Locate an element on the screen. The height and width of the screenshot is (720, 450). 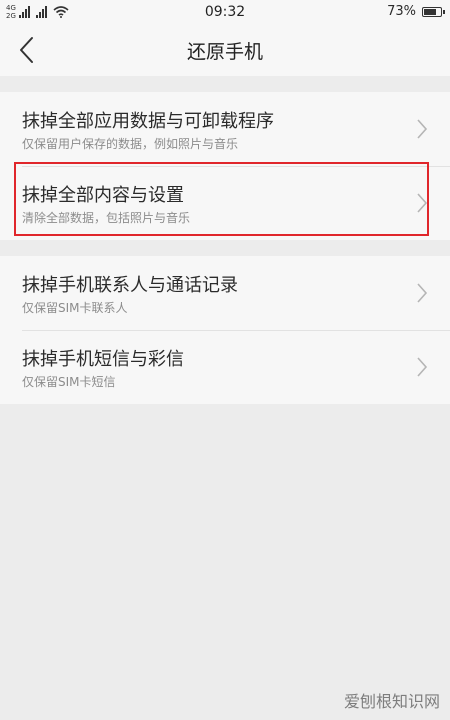
page-title: 还原手机 is located at coordinates (224, 52).